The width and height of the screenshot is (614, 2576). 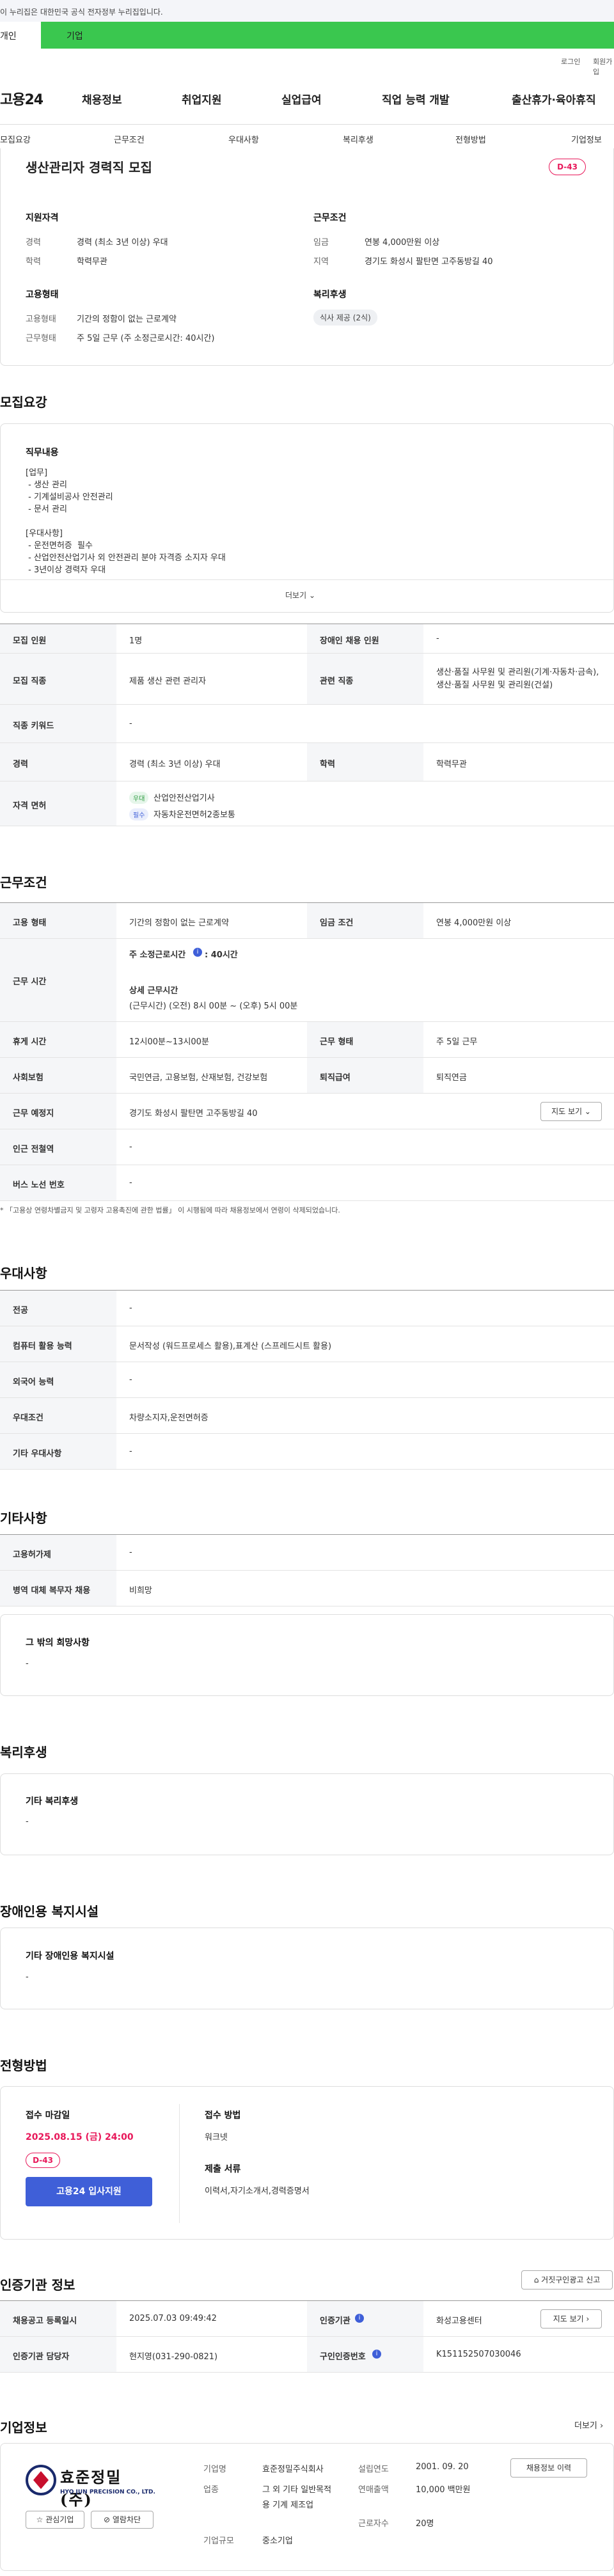 I want to click on company-more-link: 더보기 ›, so click(x=588, y=2425).